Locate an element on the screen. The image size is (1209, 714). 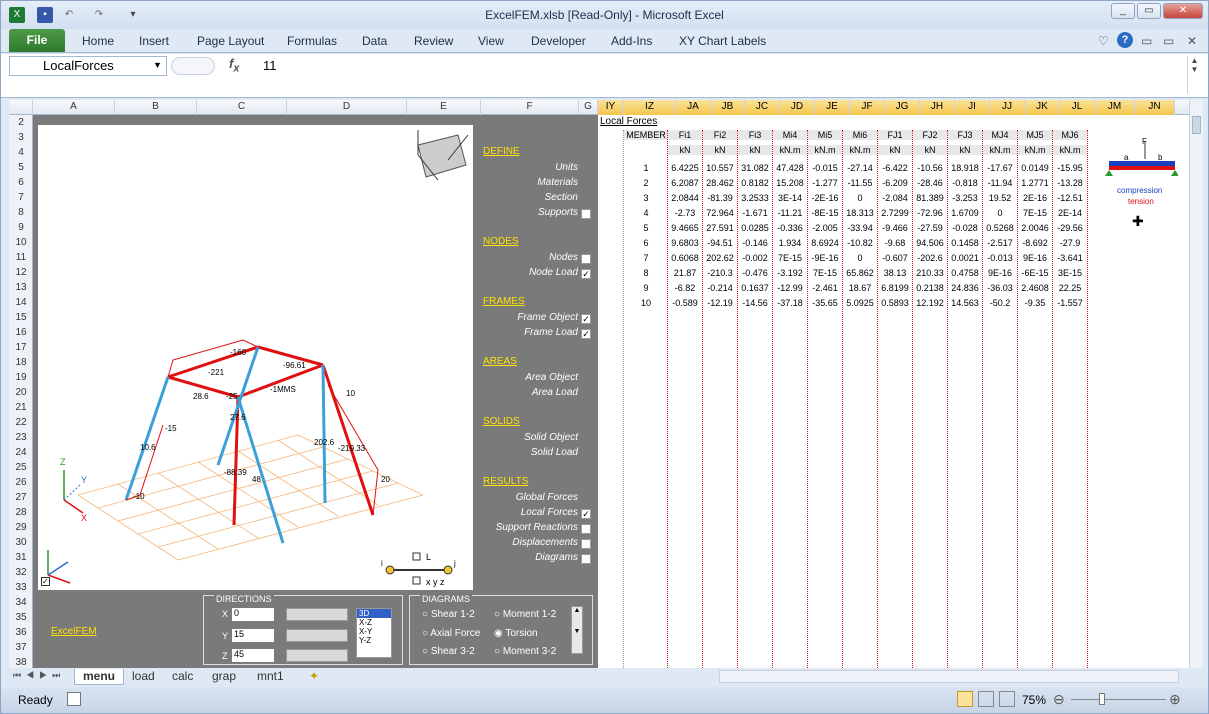
menu-materials: Materials is located at coordinates (508, 182).